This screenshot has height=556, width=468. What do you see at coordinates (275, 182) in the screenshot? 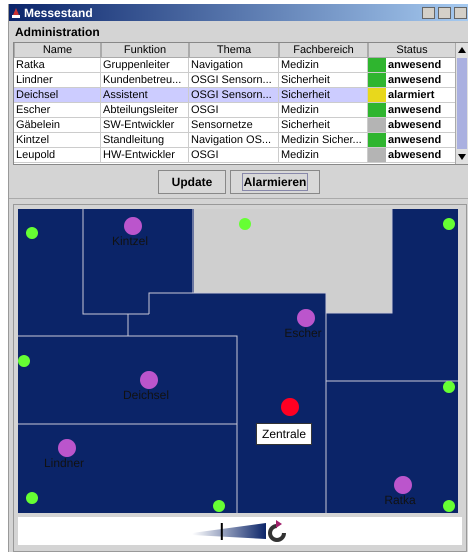
I see `alarm-button: Alarmieren` at bounding box center [275, 182].